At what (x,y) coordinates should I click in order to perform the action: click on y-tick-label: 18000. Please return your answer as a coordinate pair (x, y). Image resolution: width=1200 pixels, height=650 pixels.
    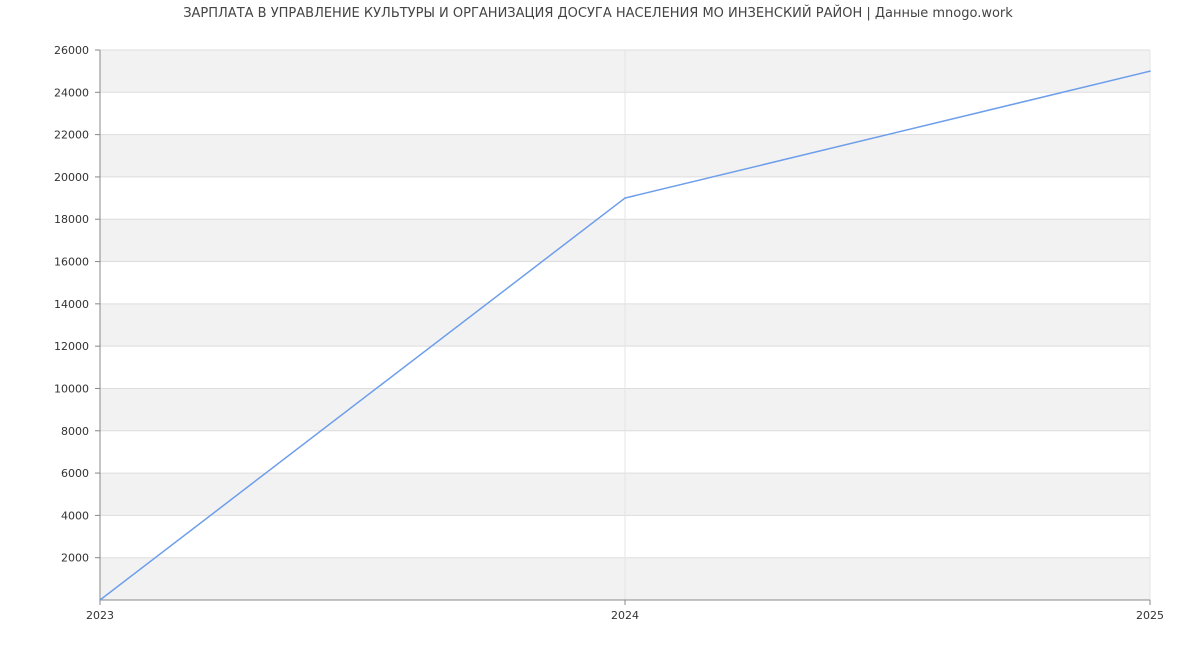
    Looking at the image, I should click on (71, 219).